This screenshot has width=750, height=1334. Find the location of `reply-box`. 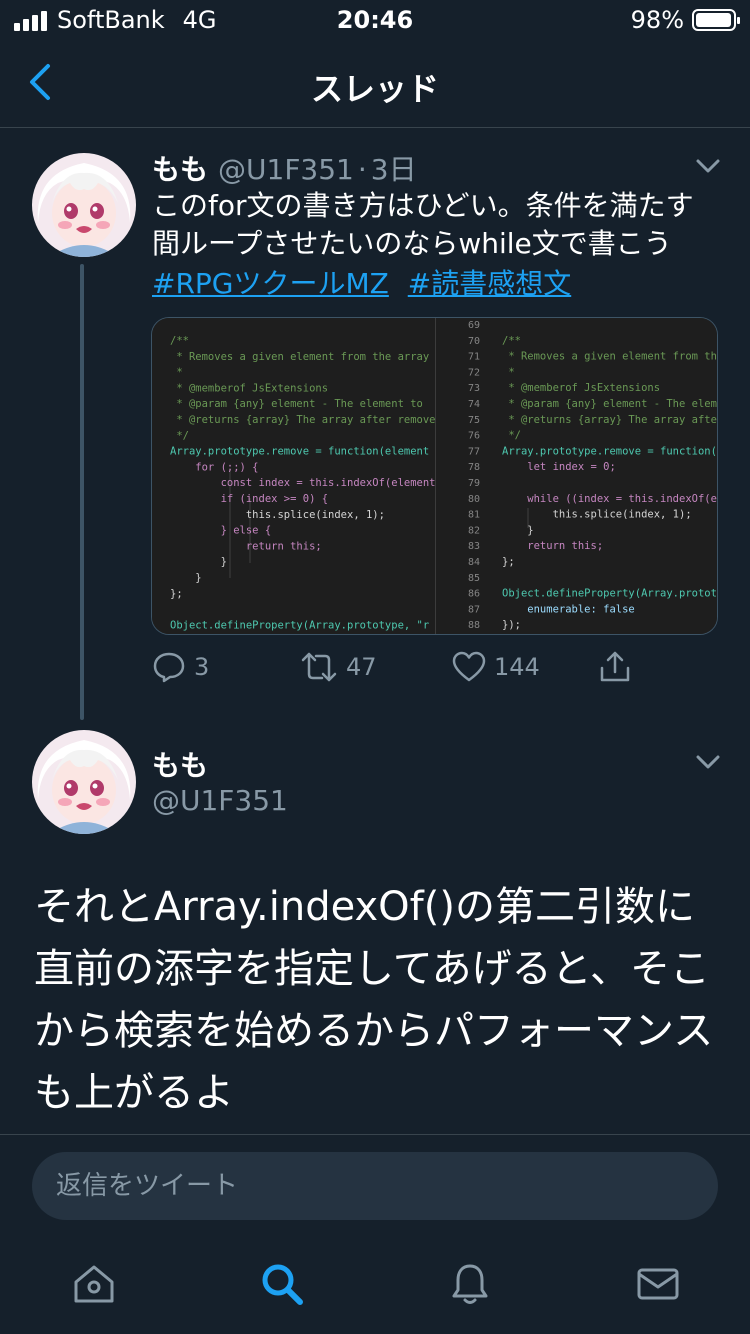

reply-box is located at coordinates (375, 1186).